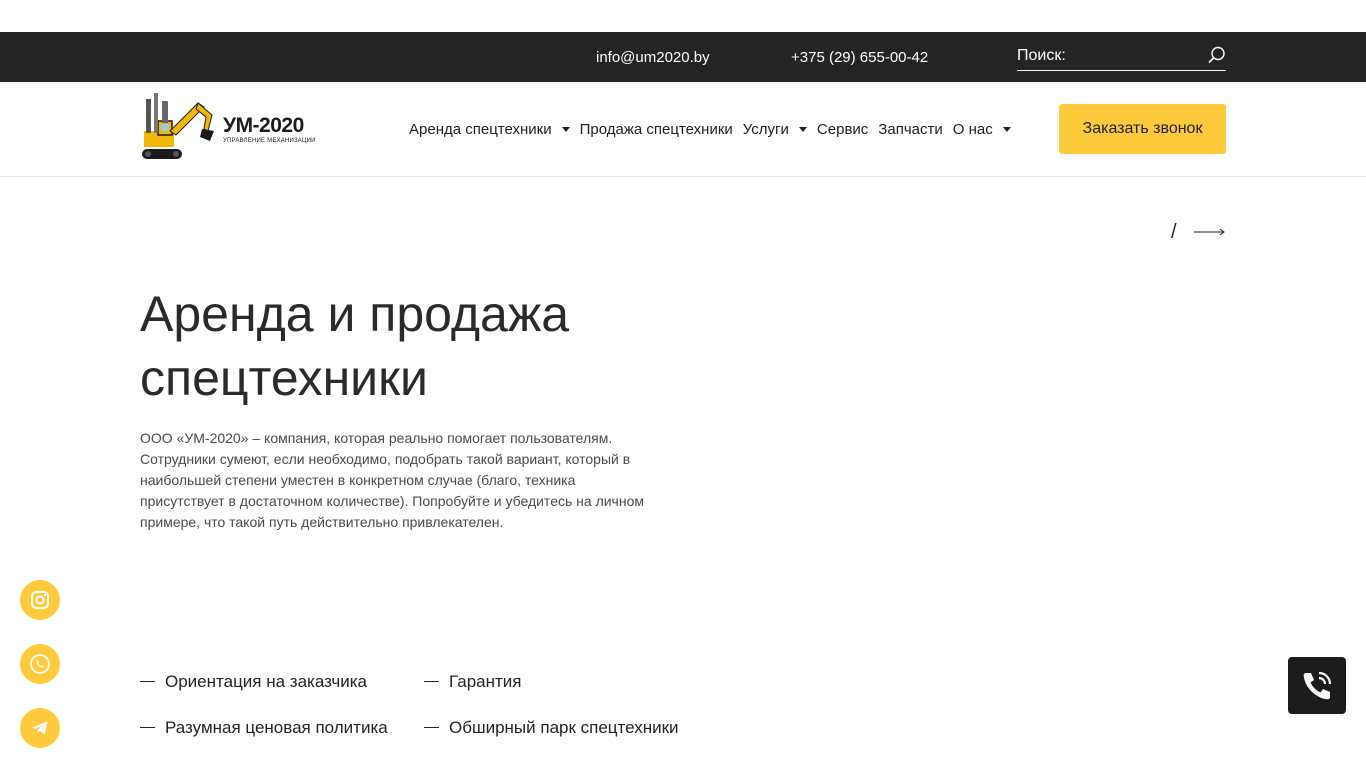 The height and width of the screenshot is (768, 1366). I want to click on hero-title-line2: спецтехники, so click(284, 378).